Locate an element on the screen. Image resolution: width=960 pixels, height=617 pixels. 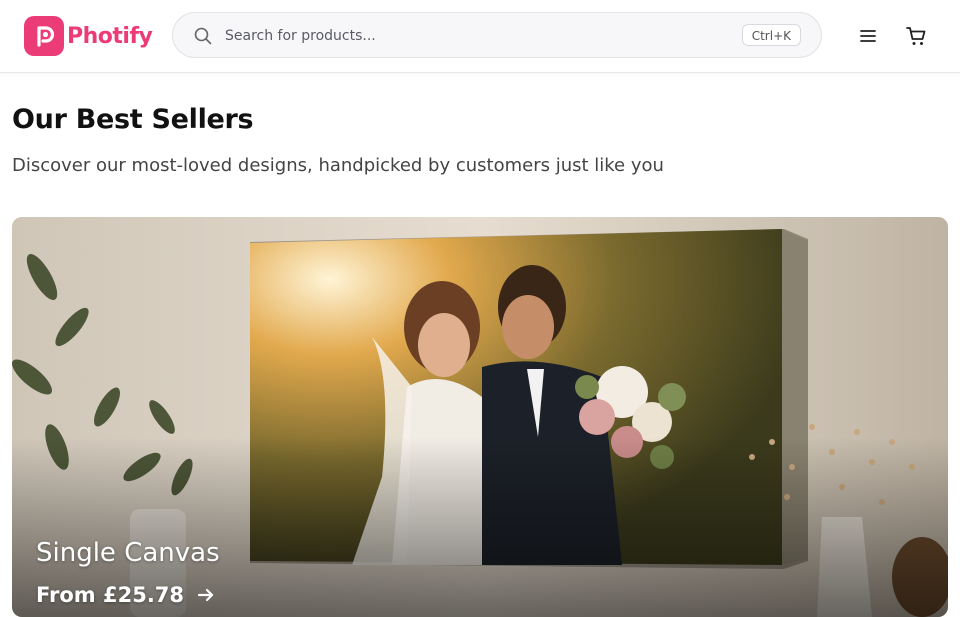
product-price-link: From £25.78 is located at coordinates (126, 595).